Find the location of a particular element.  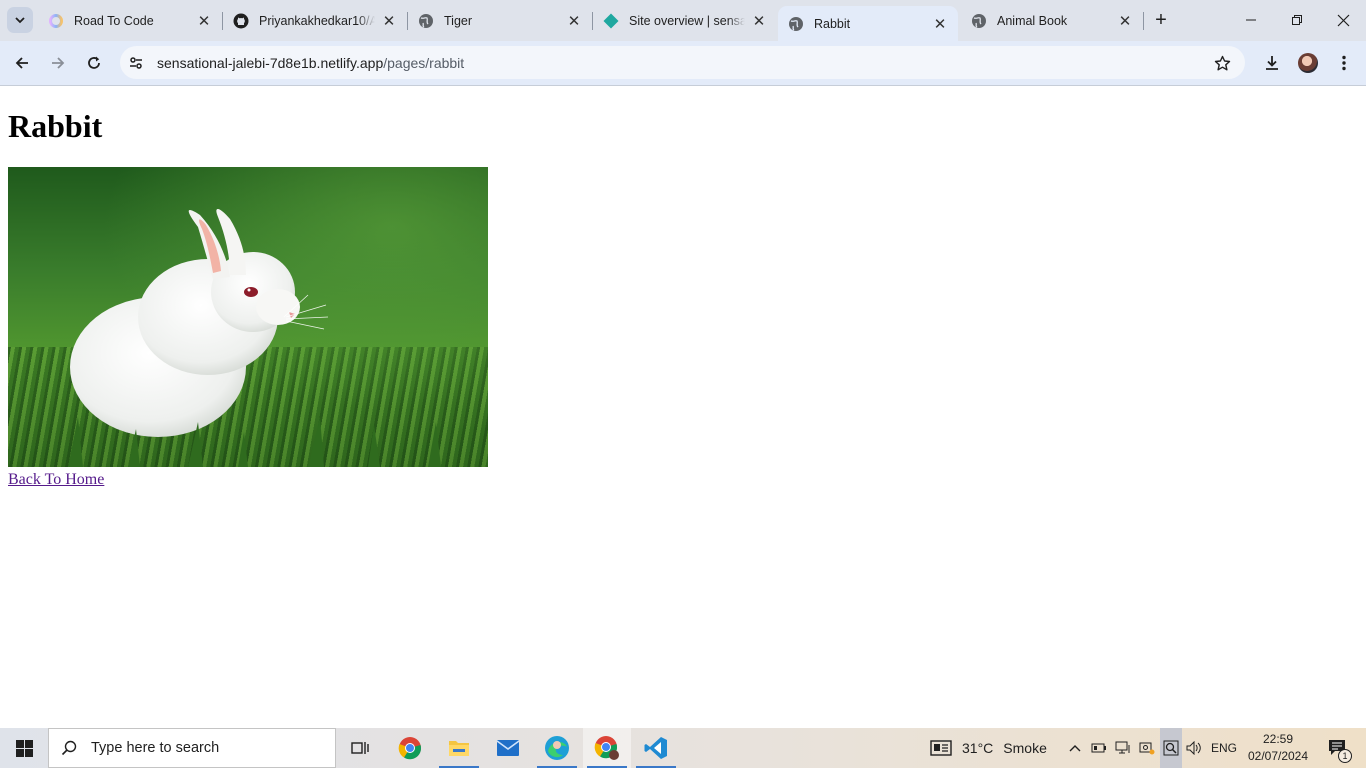

tab-netlify-site-overview: Site overview | sensational-jalebi ✕ is located at coordinates (685, 20).